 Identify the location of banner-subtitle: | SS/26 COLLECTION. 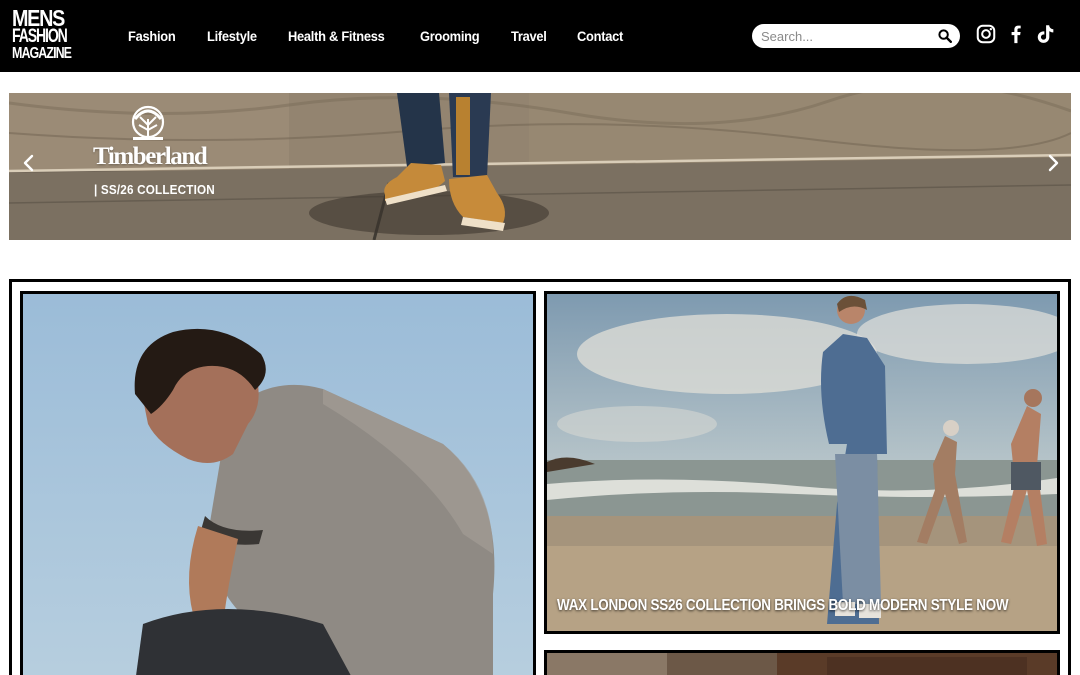
(154, 189).